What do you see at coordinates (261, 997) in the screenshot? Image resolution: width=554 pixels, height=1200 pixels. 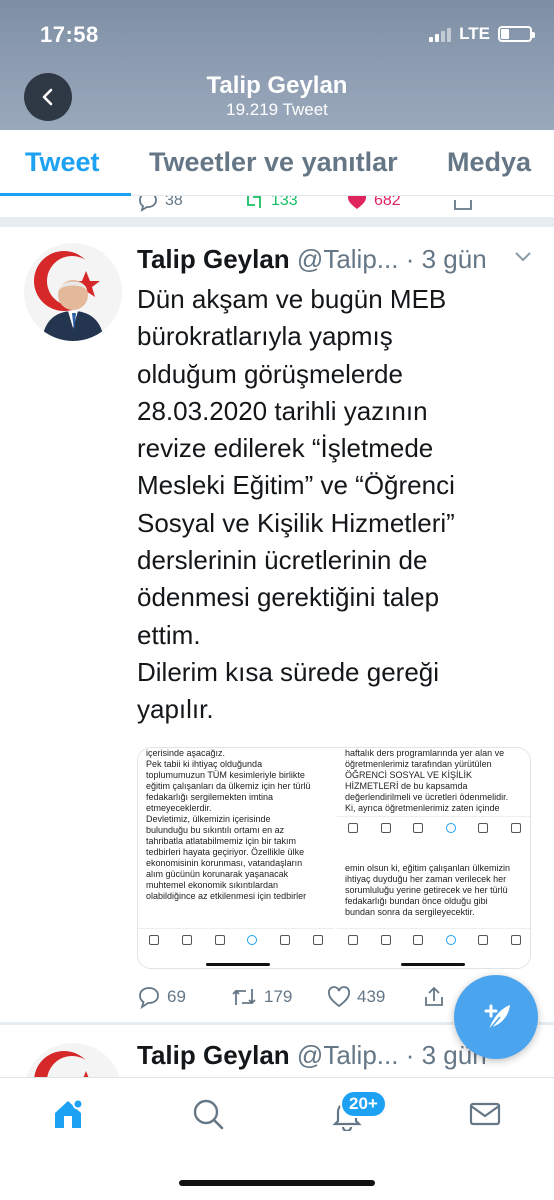 I see `retweet-button: 179` at bounding box center [261, 997].